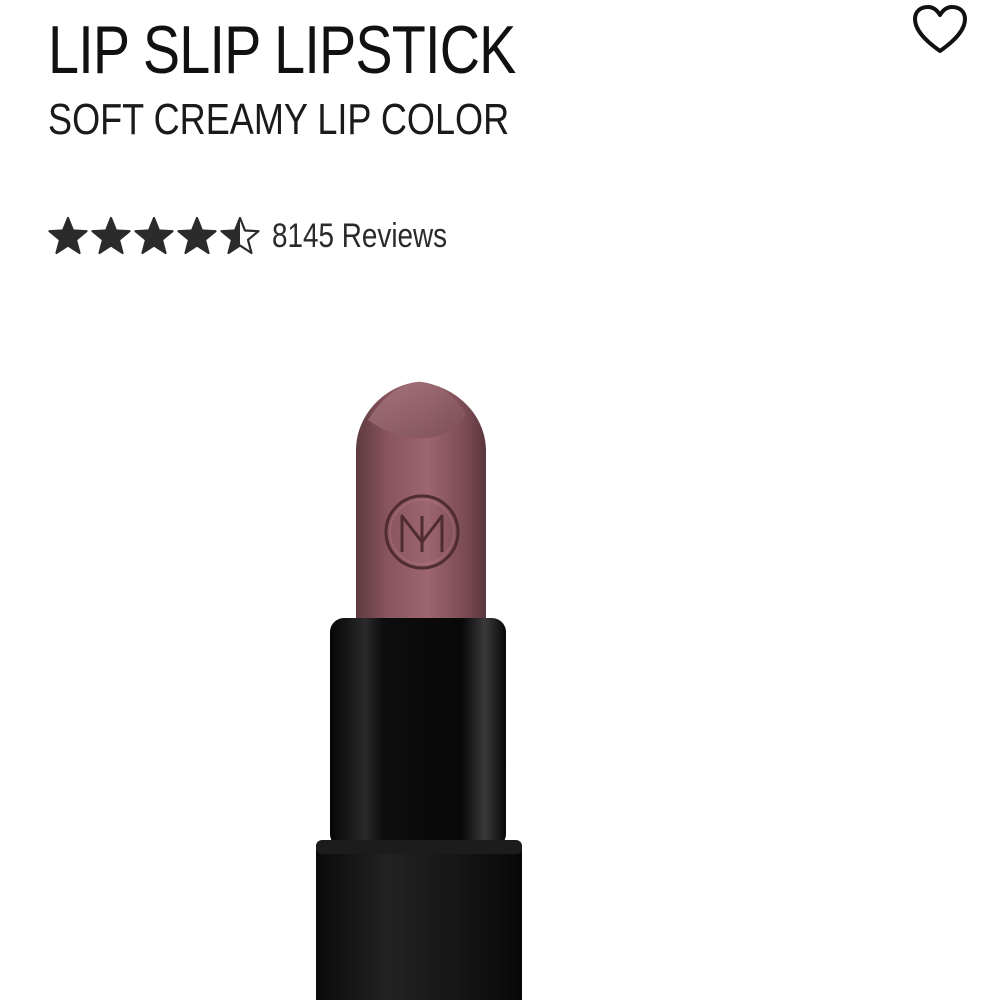 Image resolution: width=1000 pixels, height=1000 pixels. What do you see at coordinates (419, 690) in the screenshot?
I see `lipstick-image` at bounding box center [419, 690].